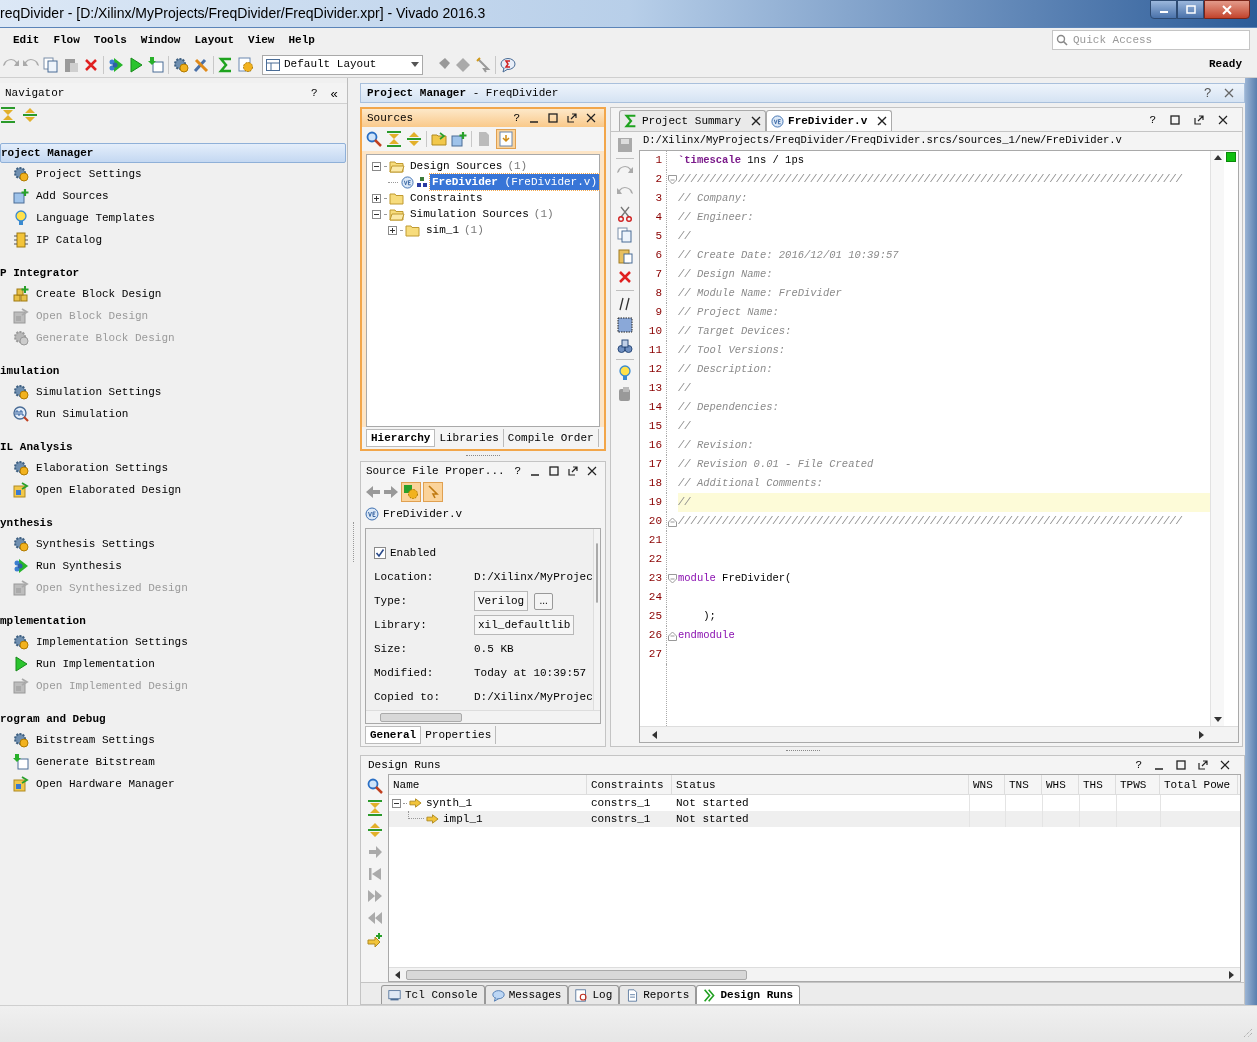 This screenshot has height=1042, width=1257. Describe the element at coordinates (173, 719) in the screenshot. I see `nav-section-header: rogram and Debug` at that location.